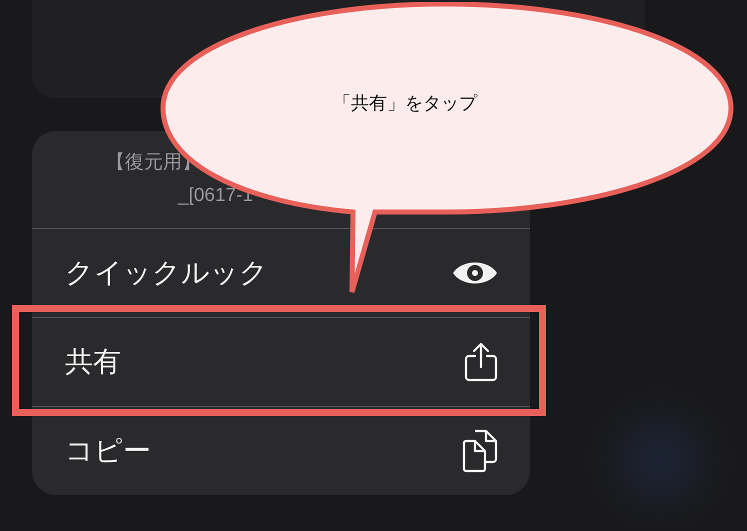 The height and width of the screenshot is (531, 747). Describe the element at coordinates (405, 103) in the screenshot. I see `bubble-text: 「共有」をタップ` at that location.